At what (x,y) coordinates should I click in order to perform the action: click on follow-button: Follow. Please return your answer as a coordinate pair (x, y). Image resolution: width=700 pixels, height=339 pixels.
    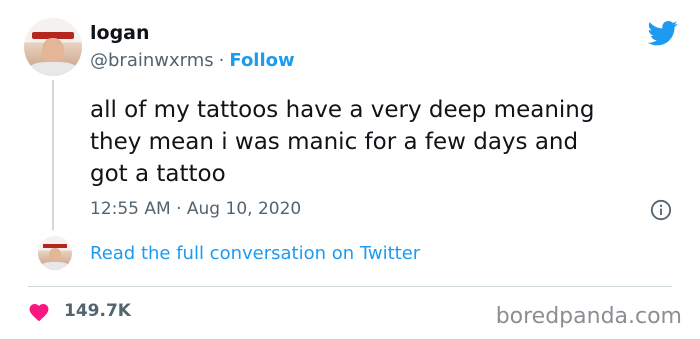
    Looking at the image, I should click on (261, 60).